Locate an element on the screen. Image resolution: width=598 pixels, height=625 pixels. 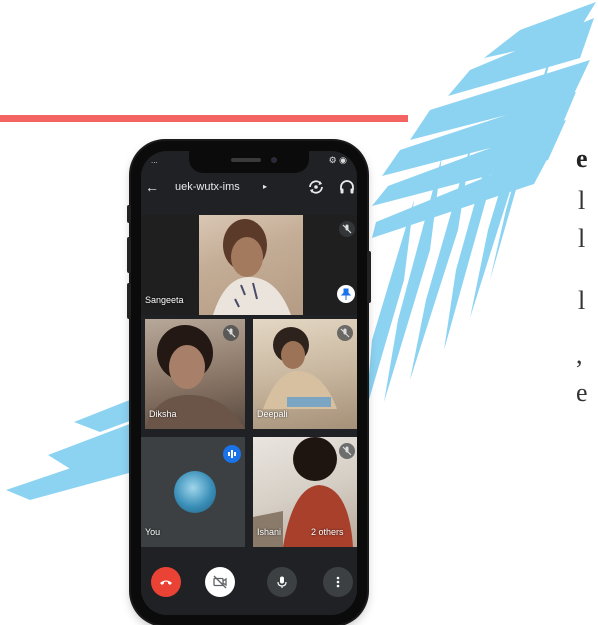
meeting-topbar: ← uek-wutx-ims ▸ is located at coordinates (249, 188).